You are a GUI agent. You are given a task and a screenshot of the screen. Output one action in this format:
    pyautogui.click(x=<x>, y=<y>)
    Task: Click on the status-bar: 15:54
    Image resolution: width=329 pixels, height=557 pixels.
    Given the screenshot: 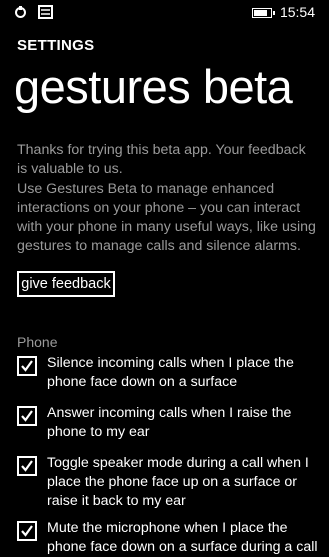 What is the action you would take?
    pyautogui.click(x=164, y=13)
    